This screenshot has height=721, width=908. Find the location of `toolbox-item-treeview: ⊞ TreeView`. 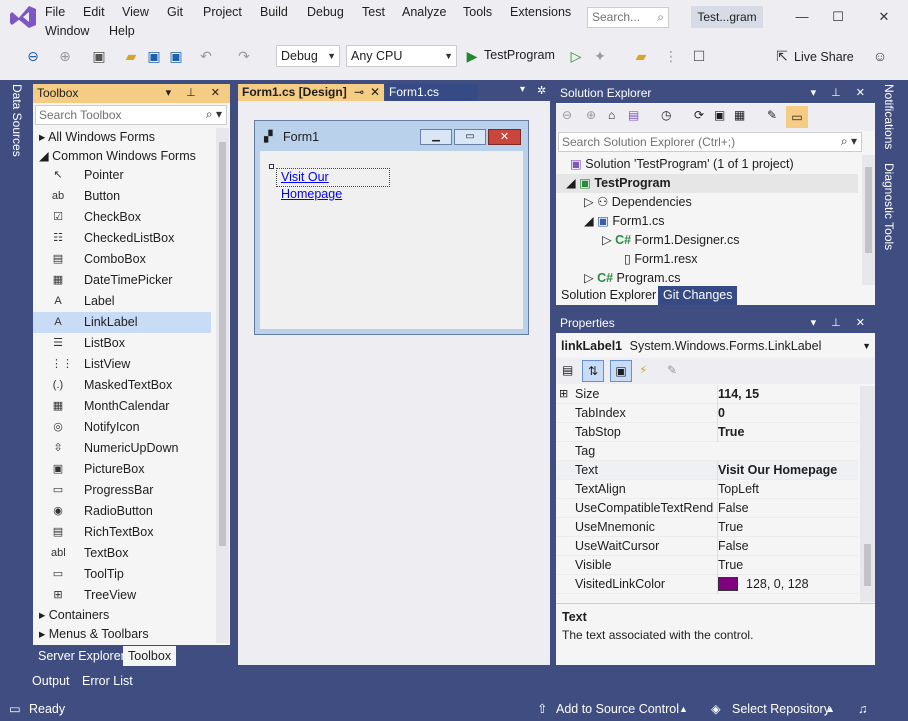

toolbox-item-treeview: ⊞ TreeView is located at coordinates (122, 595).